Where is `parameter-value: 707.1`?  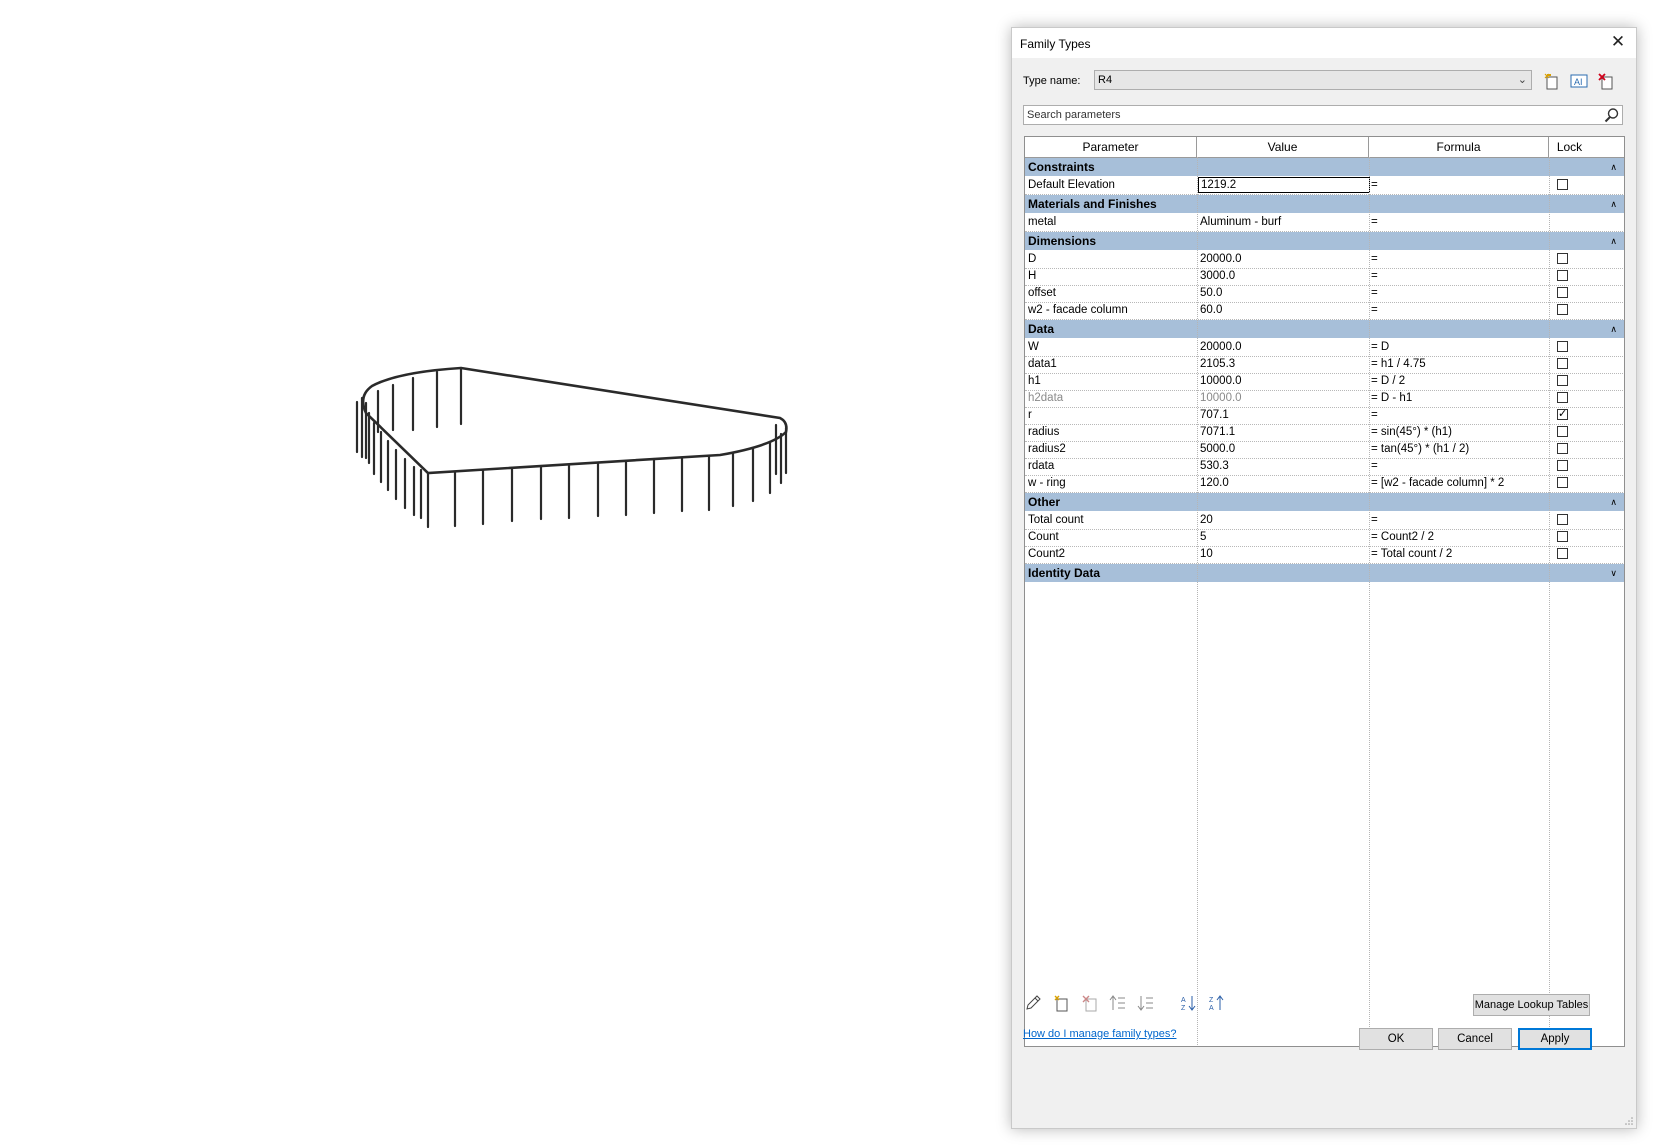
parameter-value: 707.1 is located at coordinates (1285, 415).